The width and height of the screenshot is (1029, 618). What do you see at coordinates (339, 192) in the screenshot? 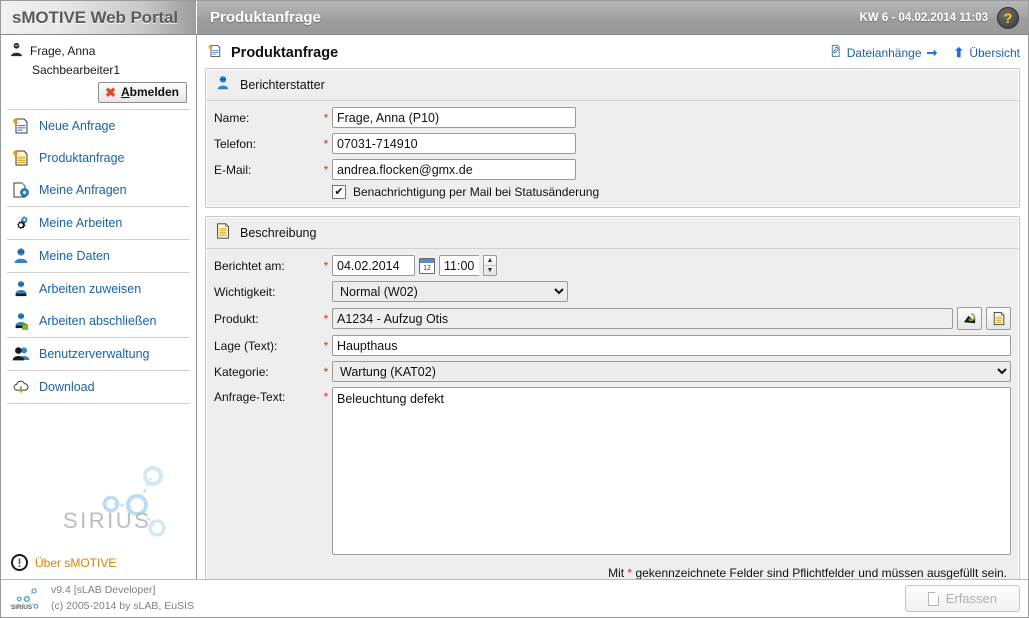
I see `notify-checkbox: ✔` at bounding box center [339, 192].